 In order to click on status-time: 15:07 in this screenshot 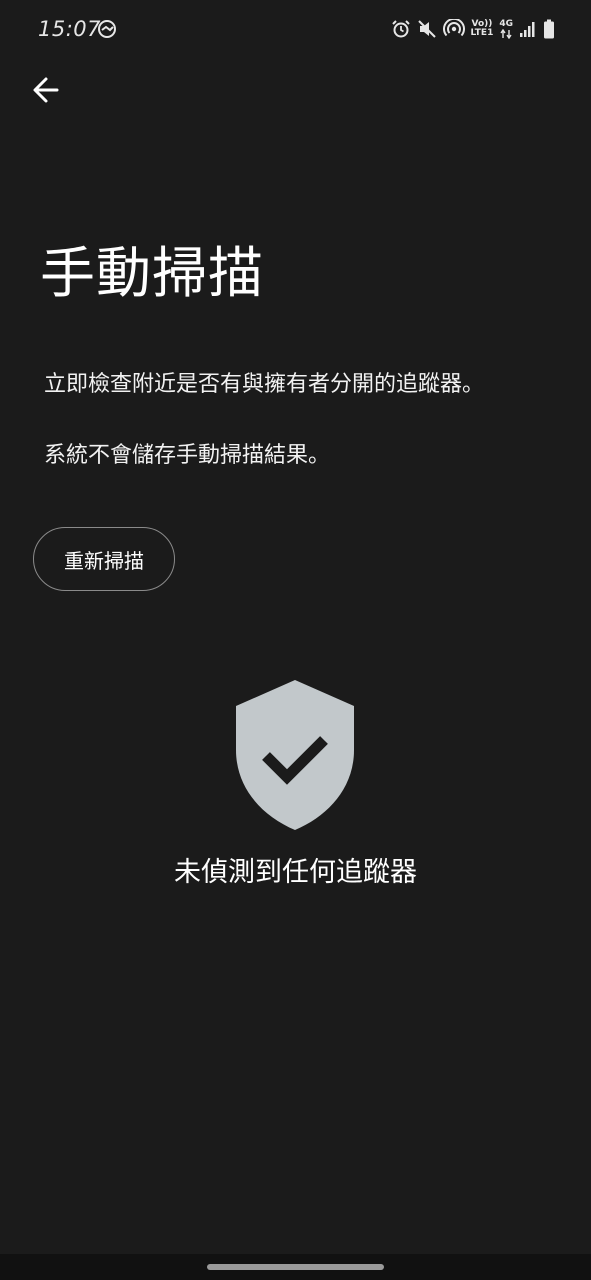, I will do `click(70, 29)`.